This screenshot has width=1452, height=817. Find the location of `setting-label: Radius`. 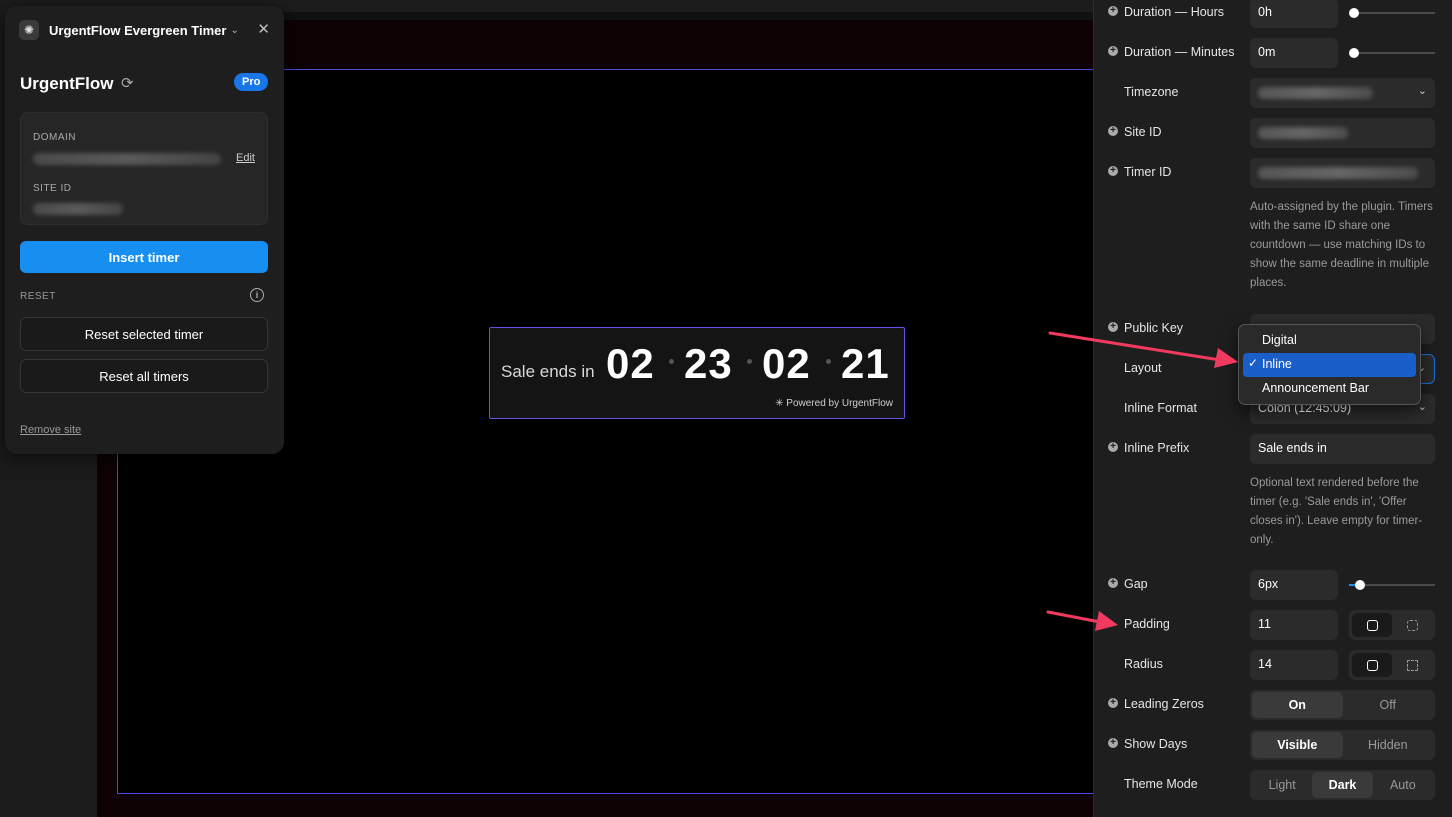

setting-label: Radius is located at coordinates (1143, 664).